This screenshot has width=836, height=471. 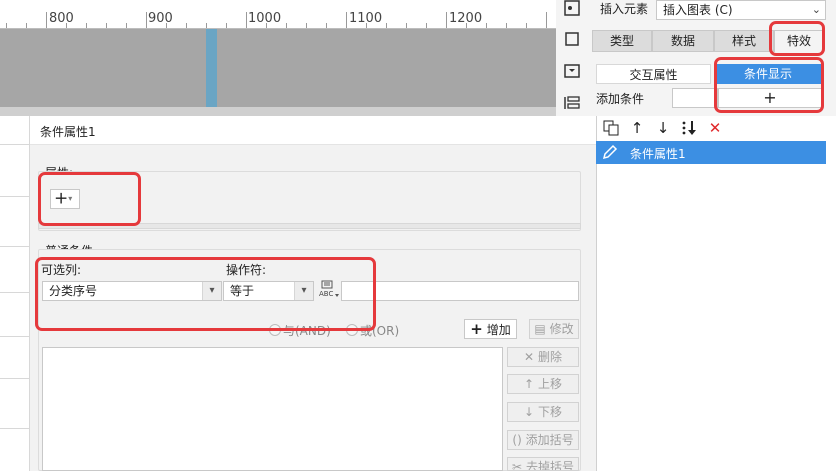 I want to click on modify-button: ▤ 修改, so click(x=554, y=329).